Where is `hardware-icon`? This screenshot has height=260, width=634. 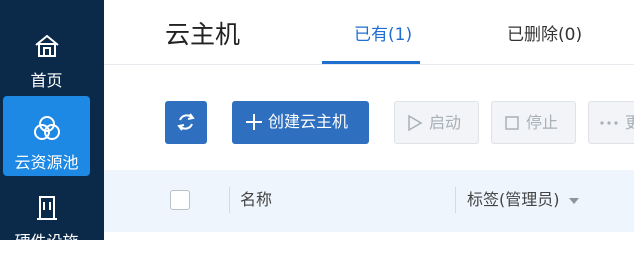 hardware-icon is located at coordinates (47, 208).